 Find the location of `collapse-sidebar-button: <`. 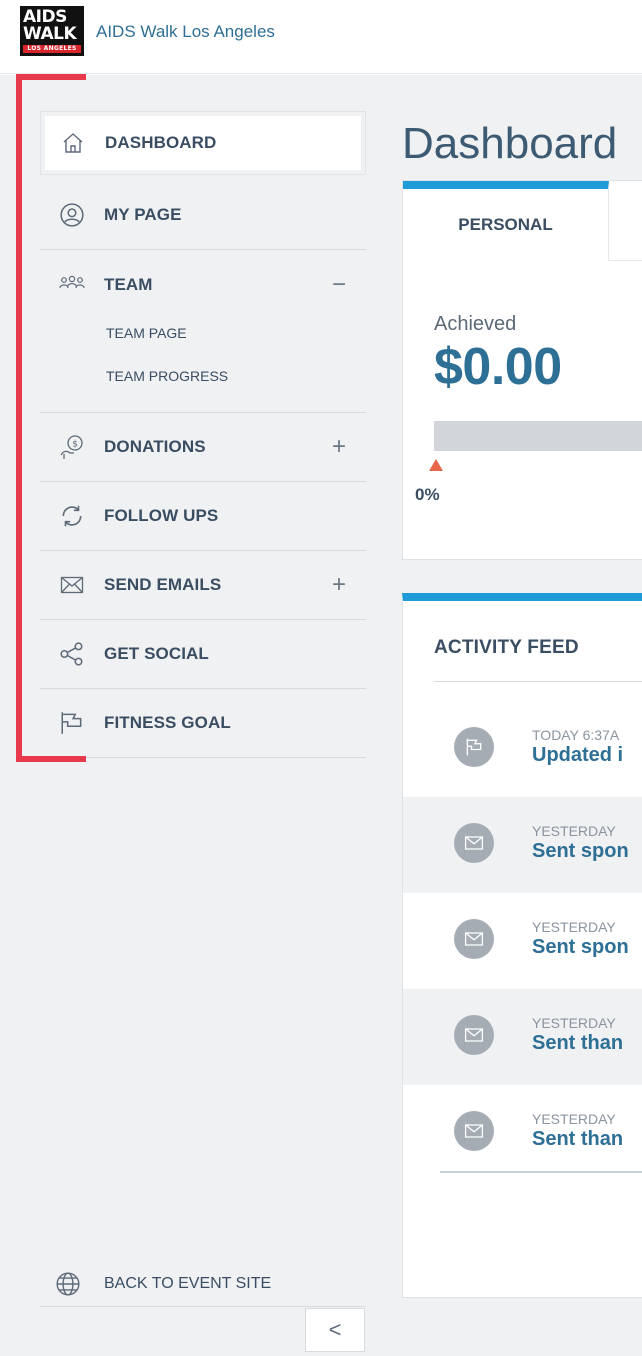

collapse-sidebar-button: < is located at coordinates (335, 1330).